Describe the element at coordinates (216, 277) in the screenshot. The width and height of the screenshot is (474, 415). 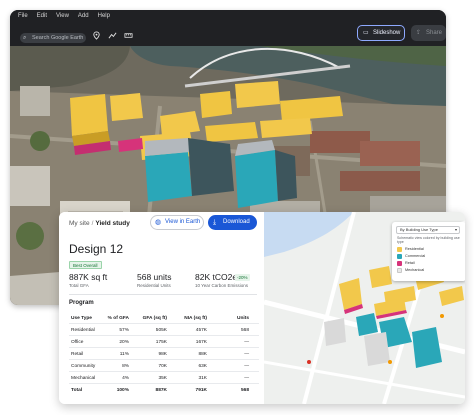
I see `metric-carbon-value: 82K tCO2e` at that location.